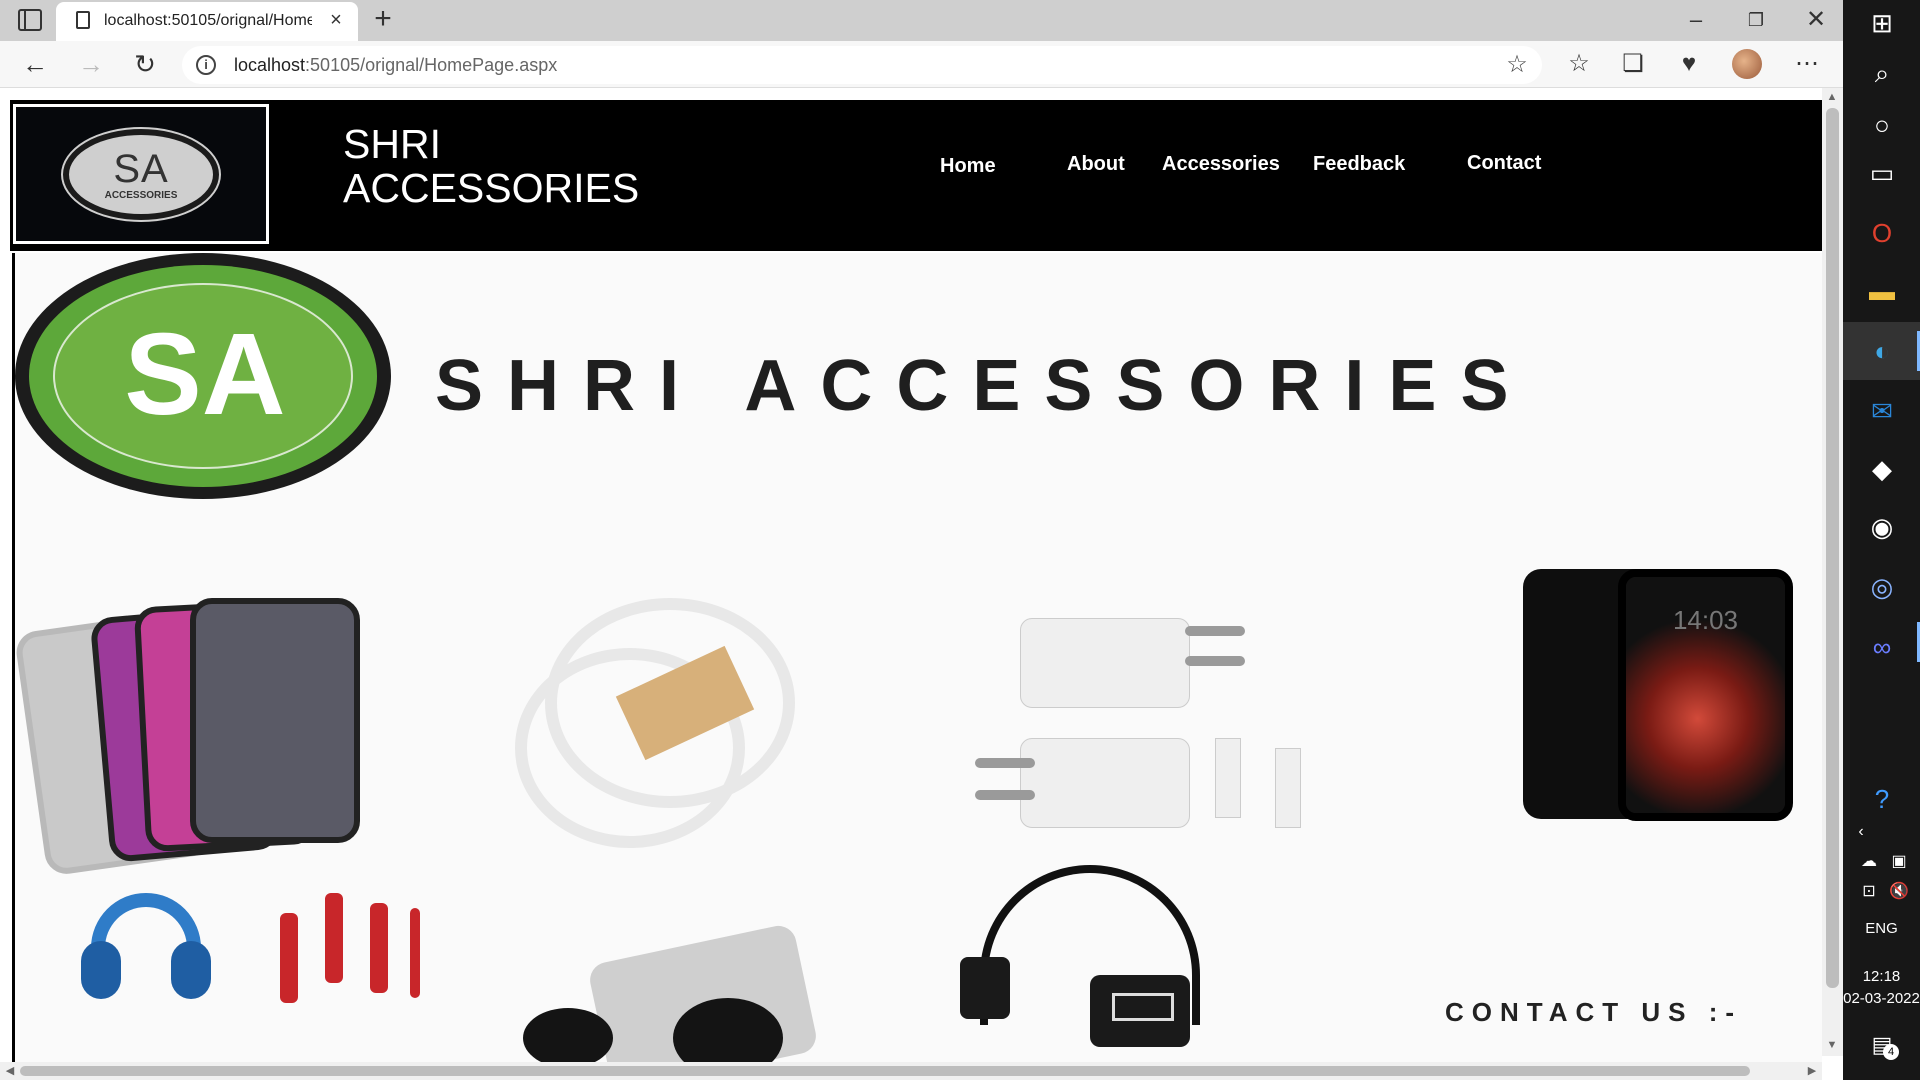  Describe the element at coordinates (1504, 163) in the screenshot. I see `nav-link-contact: Contact` at that location.